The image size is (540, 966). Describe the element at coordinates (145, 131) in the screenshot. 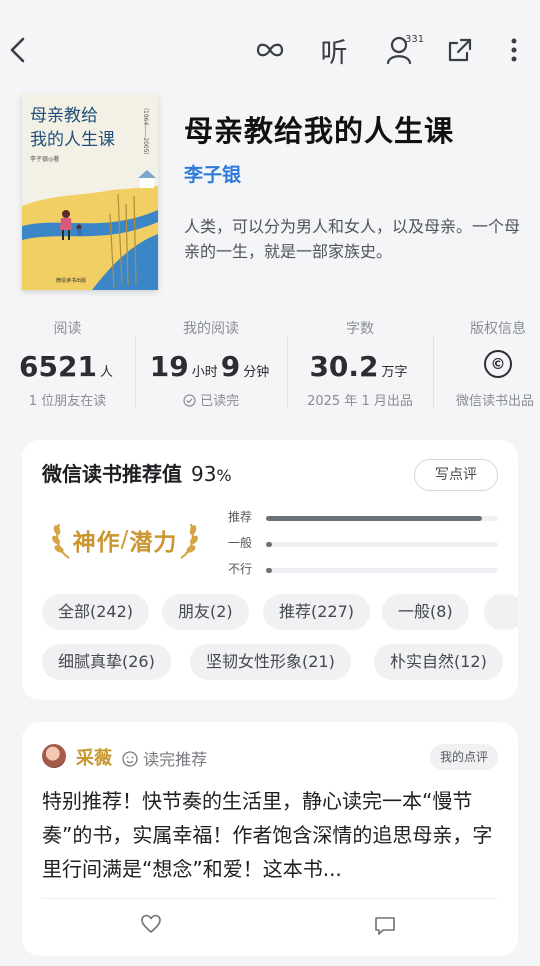

I see `cover-years: （1964——2005）` at that location.